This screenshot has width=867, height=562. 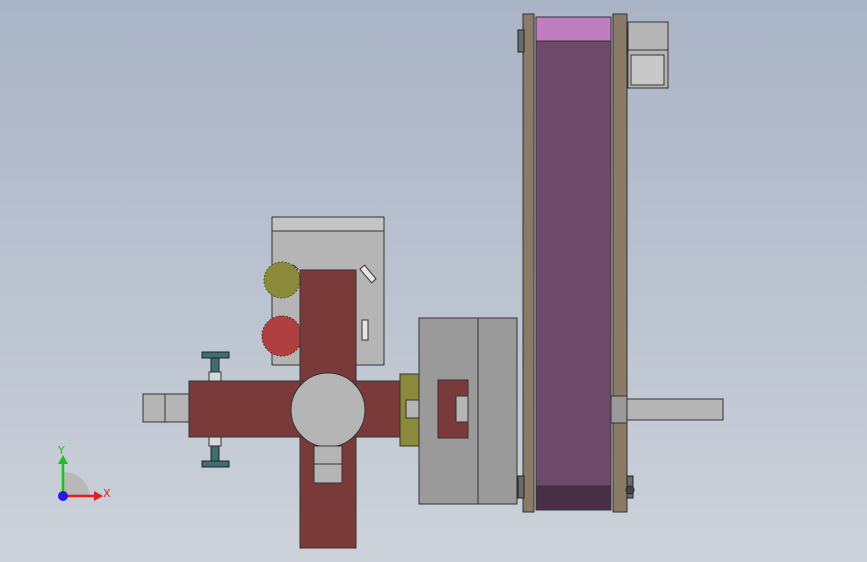 What do you see at coordinates (167, 408) in the screenshot?
I see `left-shaft` at bounding box center [167, 408].